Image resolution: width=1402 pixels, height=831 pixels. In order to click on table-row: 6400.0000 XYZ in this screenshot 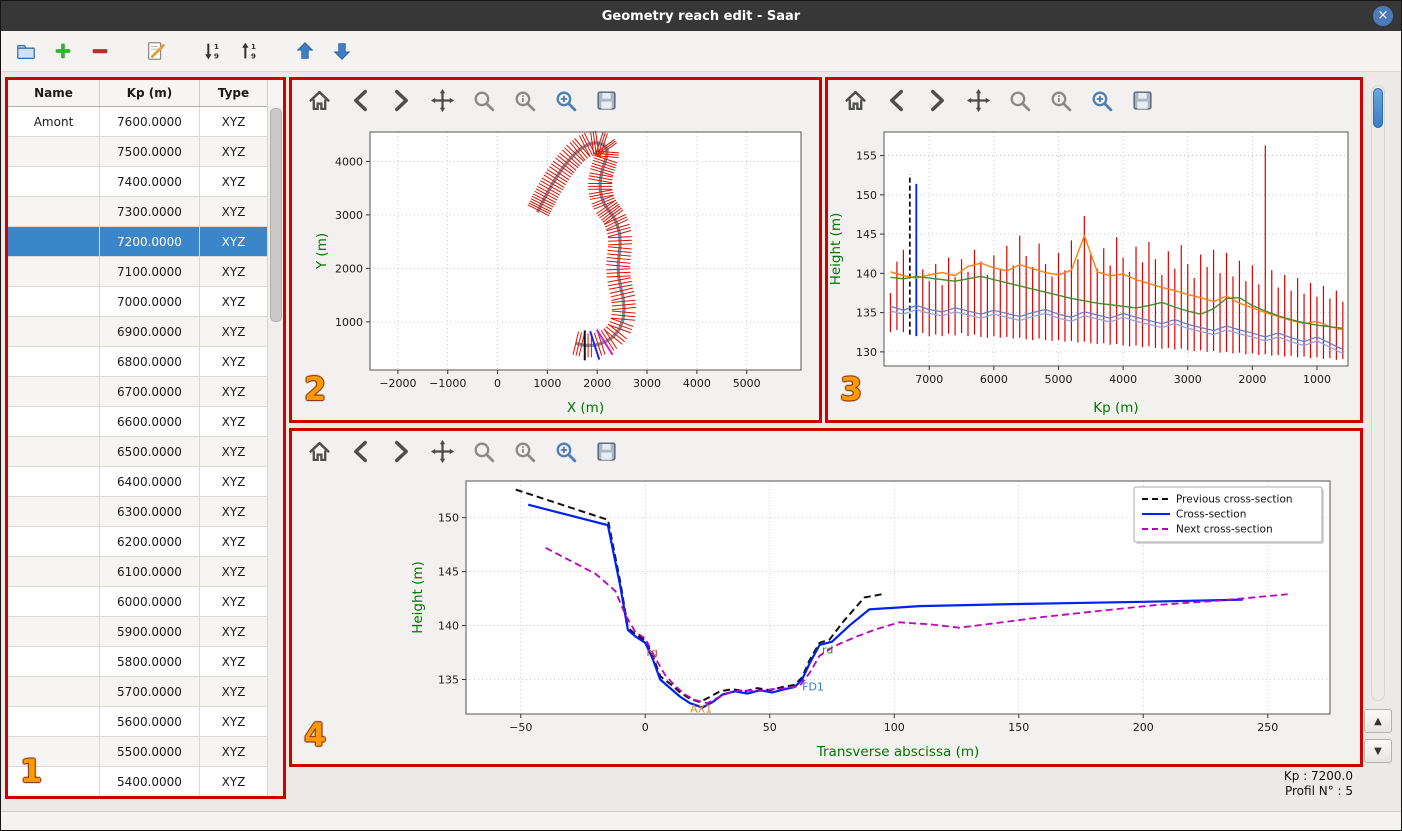, I will do `click(145, 482)`.